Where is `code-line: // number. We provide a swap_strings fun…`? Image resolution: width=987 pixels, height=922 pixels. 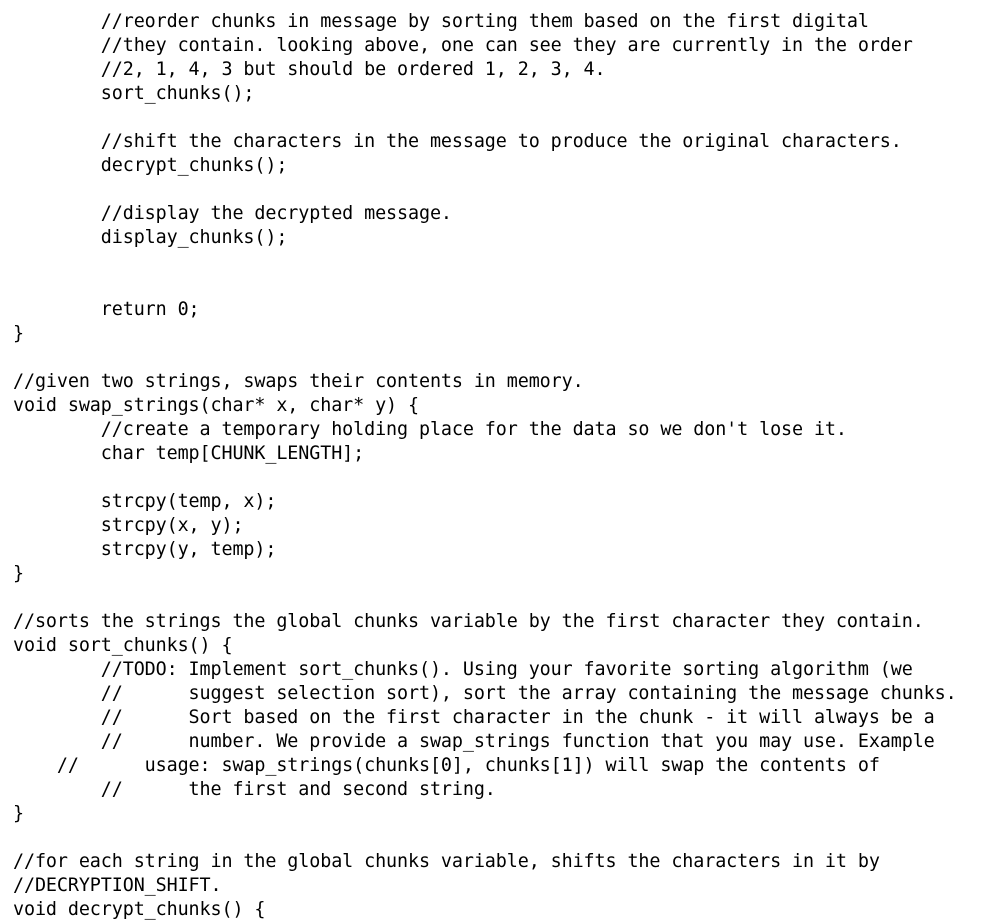
code-line: // number. We provide a swap_strings fun… is located at coordinates (474, 741).